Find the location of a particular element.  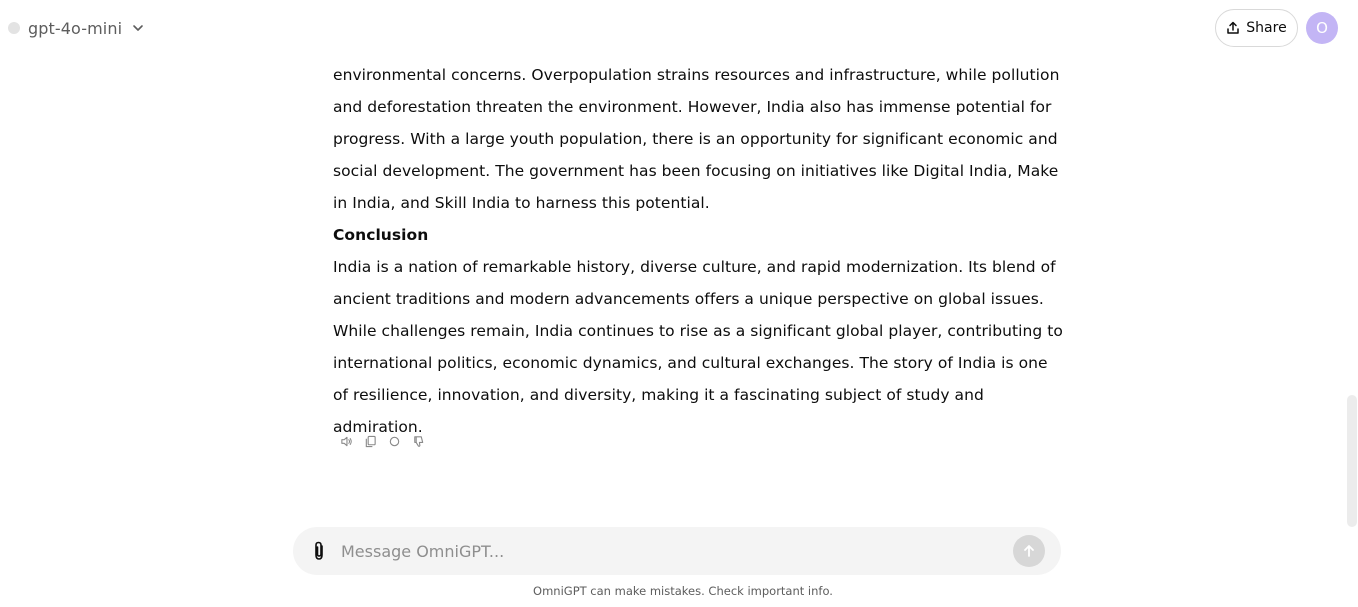

share-icon is located at coordinates (1233, 27).